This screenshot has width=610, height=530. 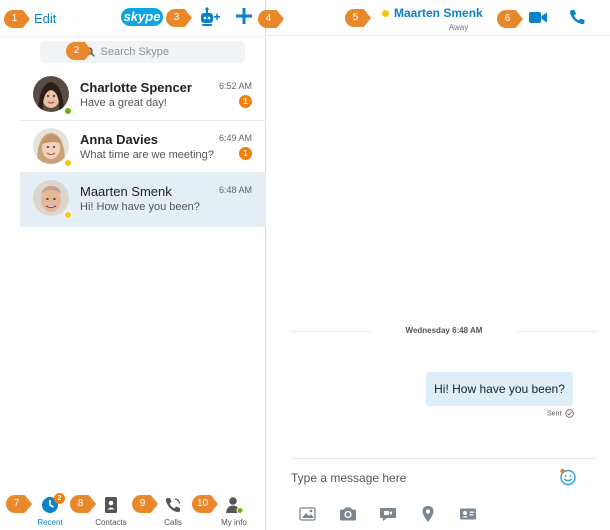 I want to click on new-conversation-icon, so click(x=244, y=16).